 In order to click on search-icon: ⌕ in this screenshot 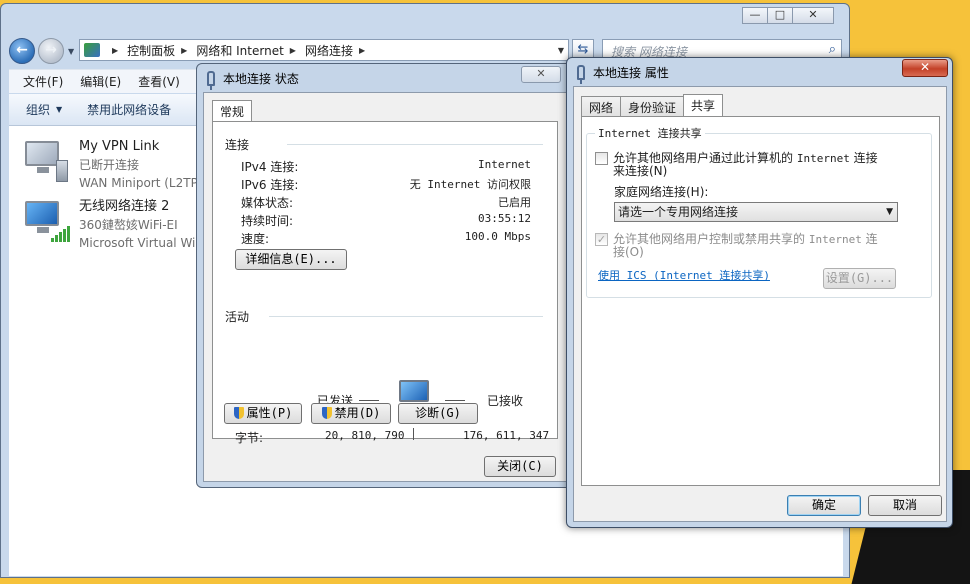, I will do `click(832, 49)`.